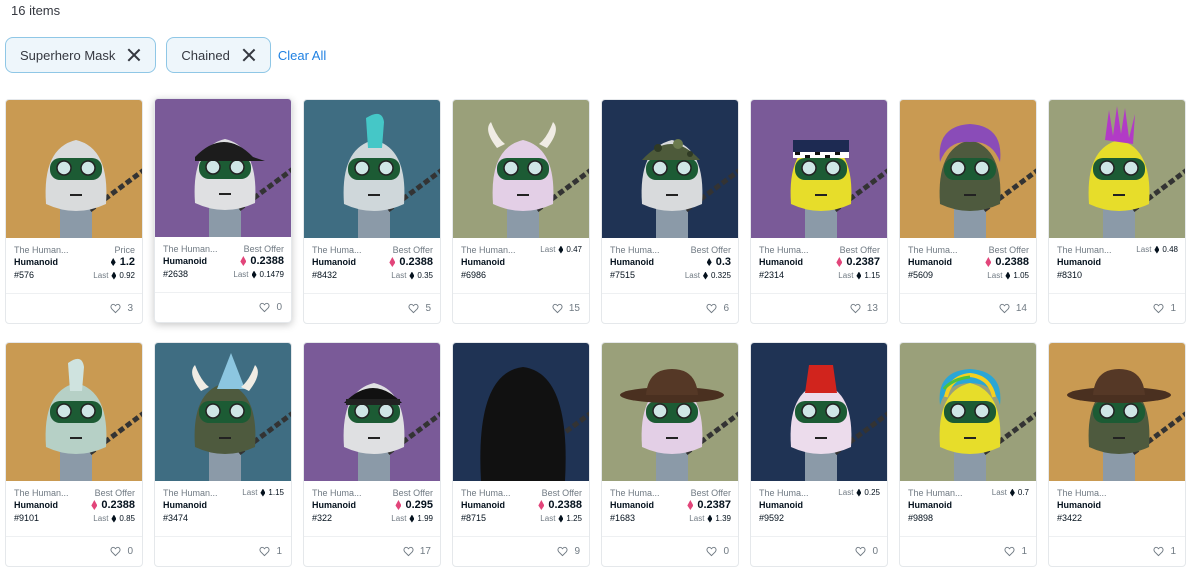 This screenshot has height=577, width=1200. What do you see at coordinates (1012, 262) in the screenshot?
I see `price-amount: 0.2388` at bounding box center [1012, 262].